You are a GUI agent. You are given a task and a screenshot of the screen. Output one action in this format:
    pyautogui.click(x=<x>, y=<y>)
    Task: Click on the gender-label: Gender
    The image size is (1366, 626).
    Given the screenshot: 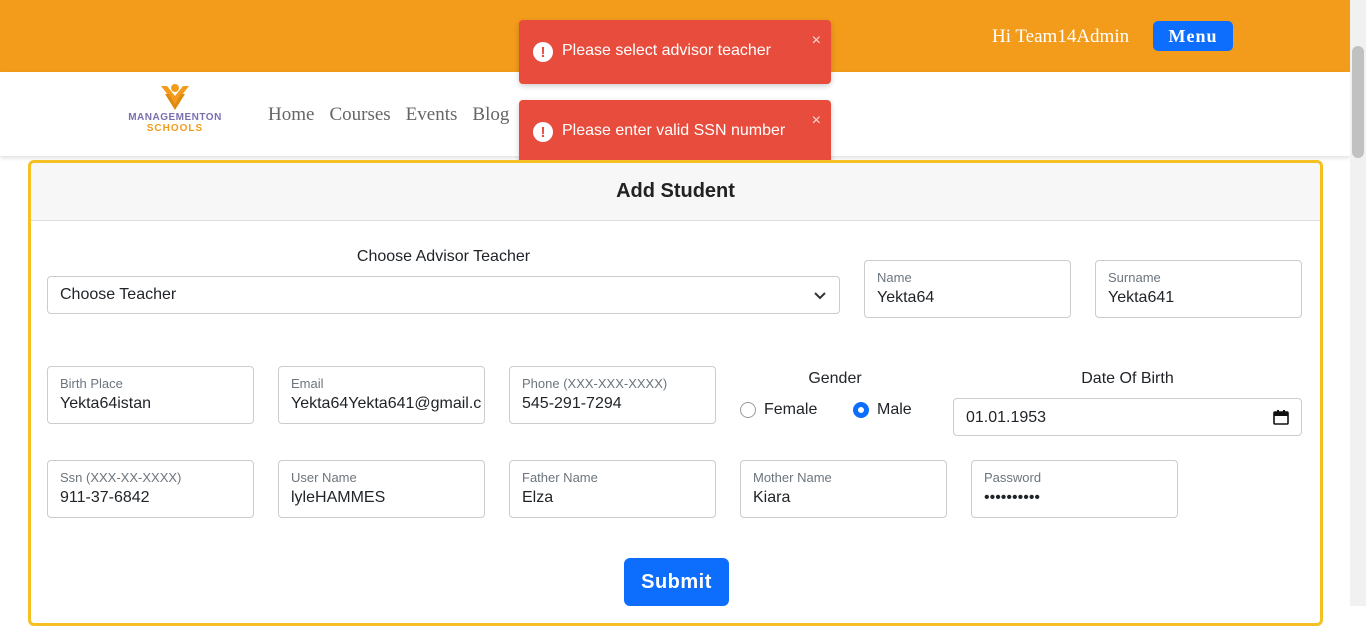 What is the action you would take?
    pyautogui.click(x=835, y=378)
    